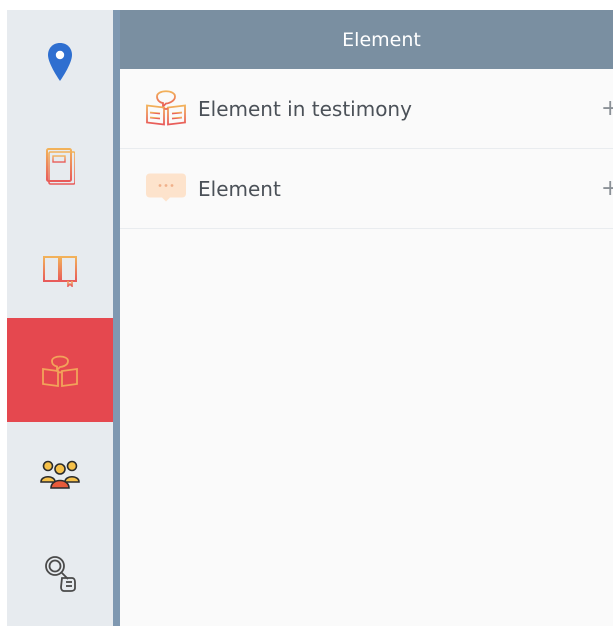 Image resolution: width=613 pixels, height=626 pixels. I want to click on magnifier-hand-icon, so click(60, 574).